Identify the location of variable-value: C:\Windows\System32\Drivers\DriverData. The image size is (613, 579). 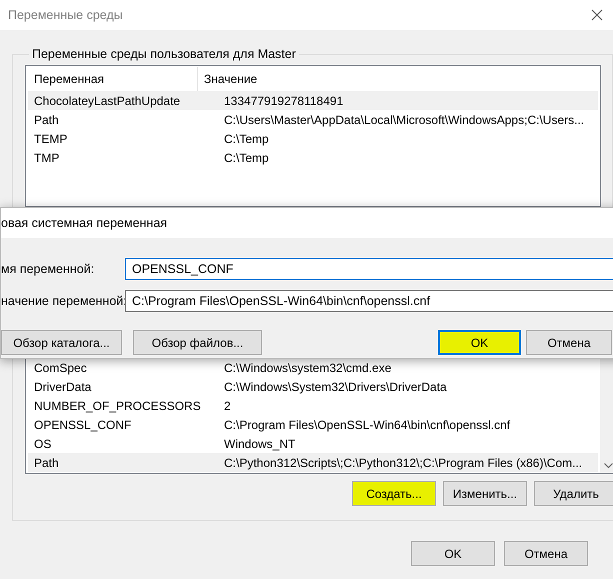
(335, 387).